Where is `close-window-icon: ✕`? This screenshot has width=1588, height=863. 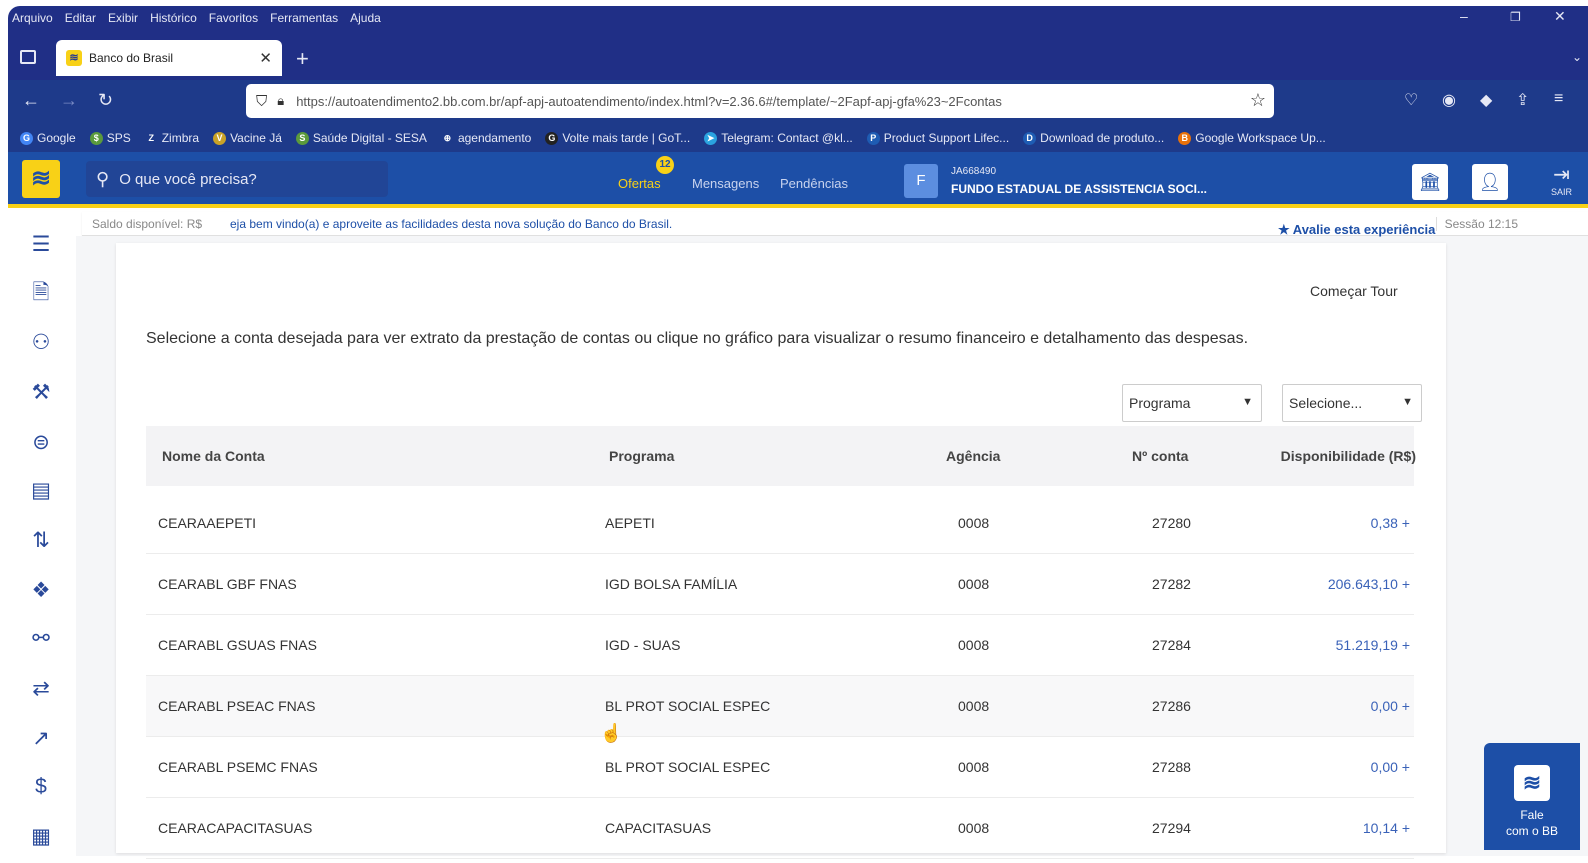 close-window-icon: ✕ is located at coordinates (1560, 16).